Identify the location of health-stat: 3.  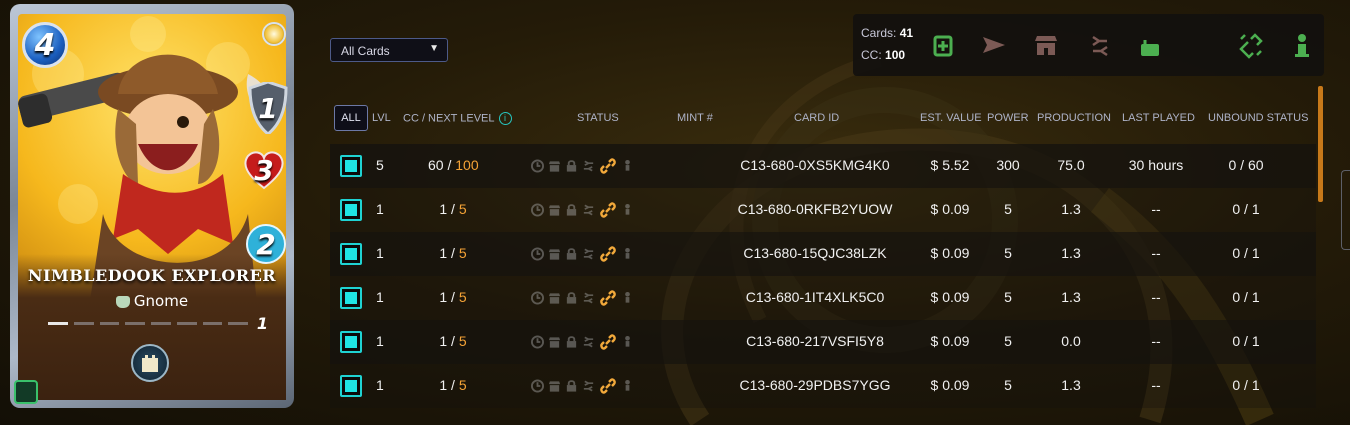
(264, 170).